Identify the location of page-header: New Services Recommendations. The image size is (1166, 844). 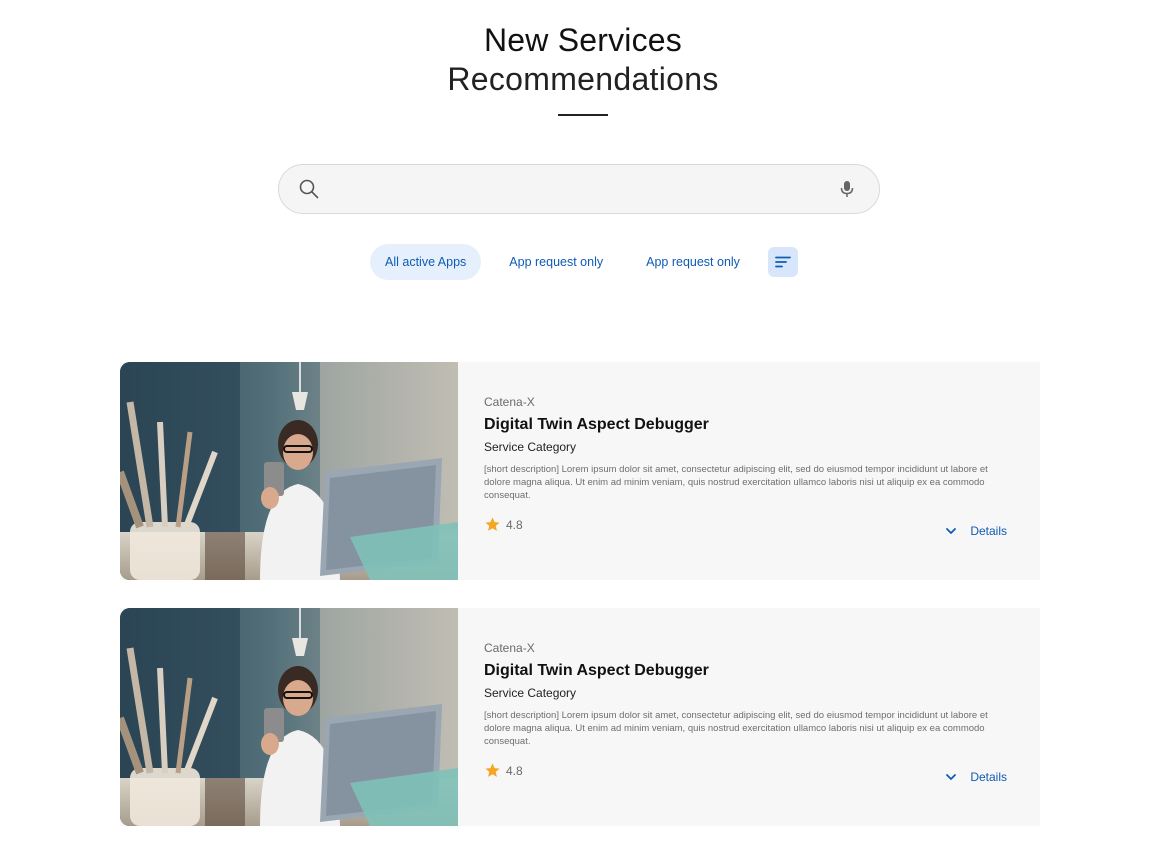
(583, 68).